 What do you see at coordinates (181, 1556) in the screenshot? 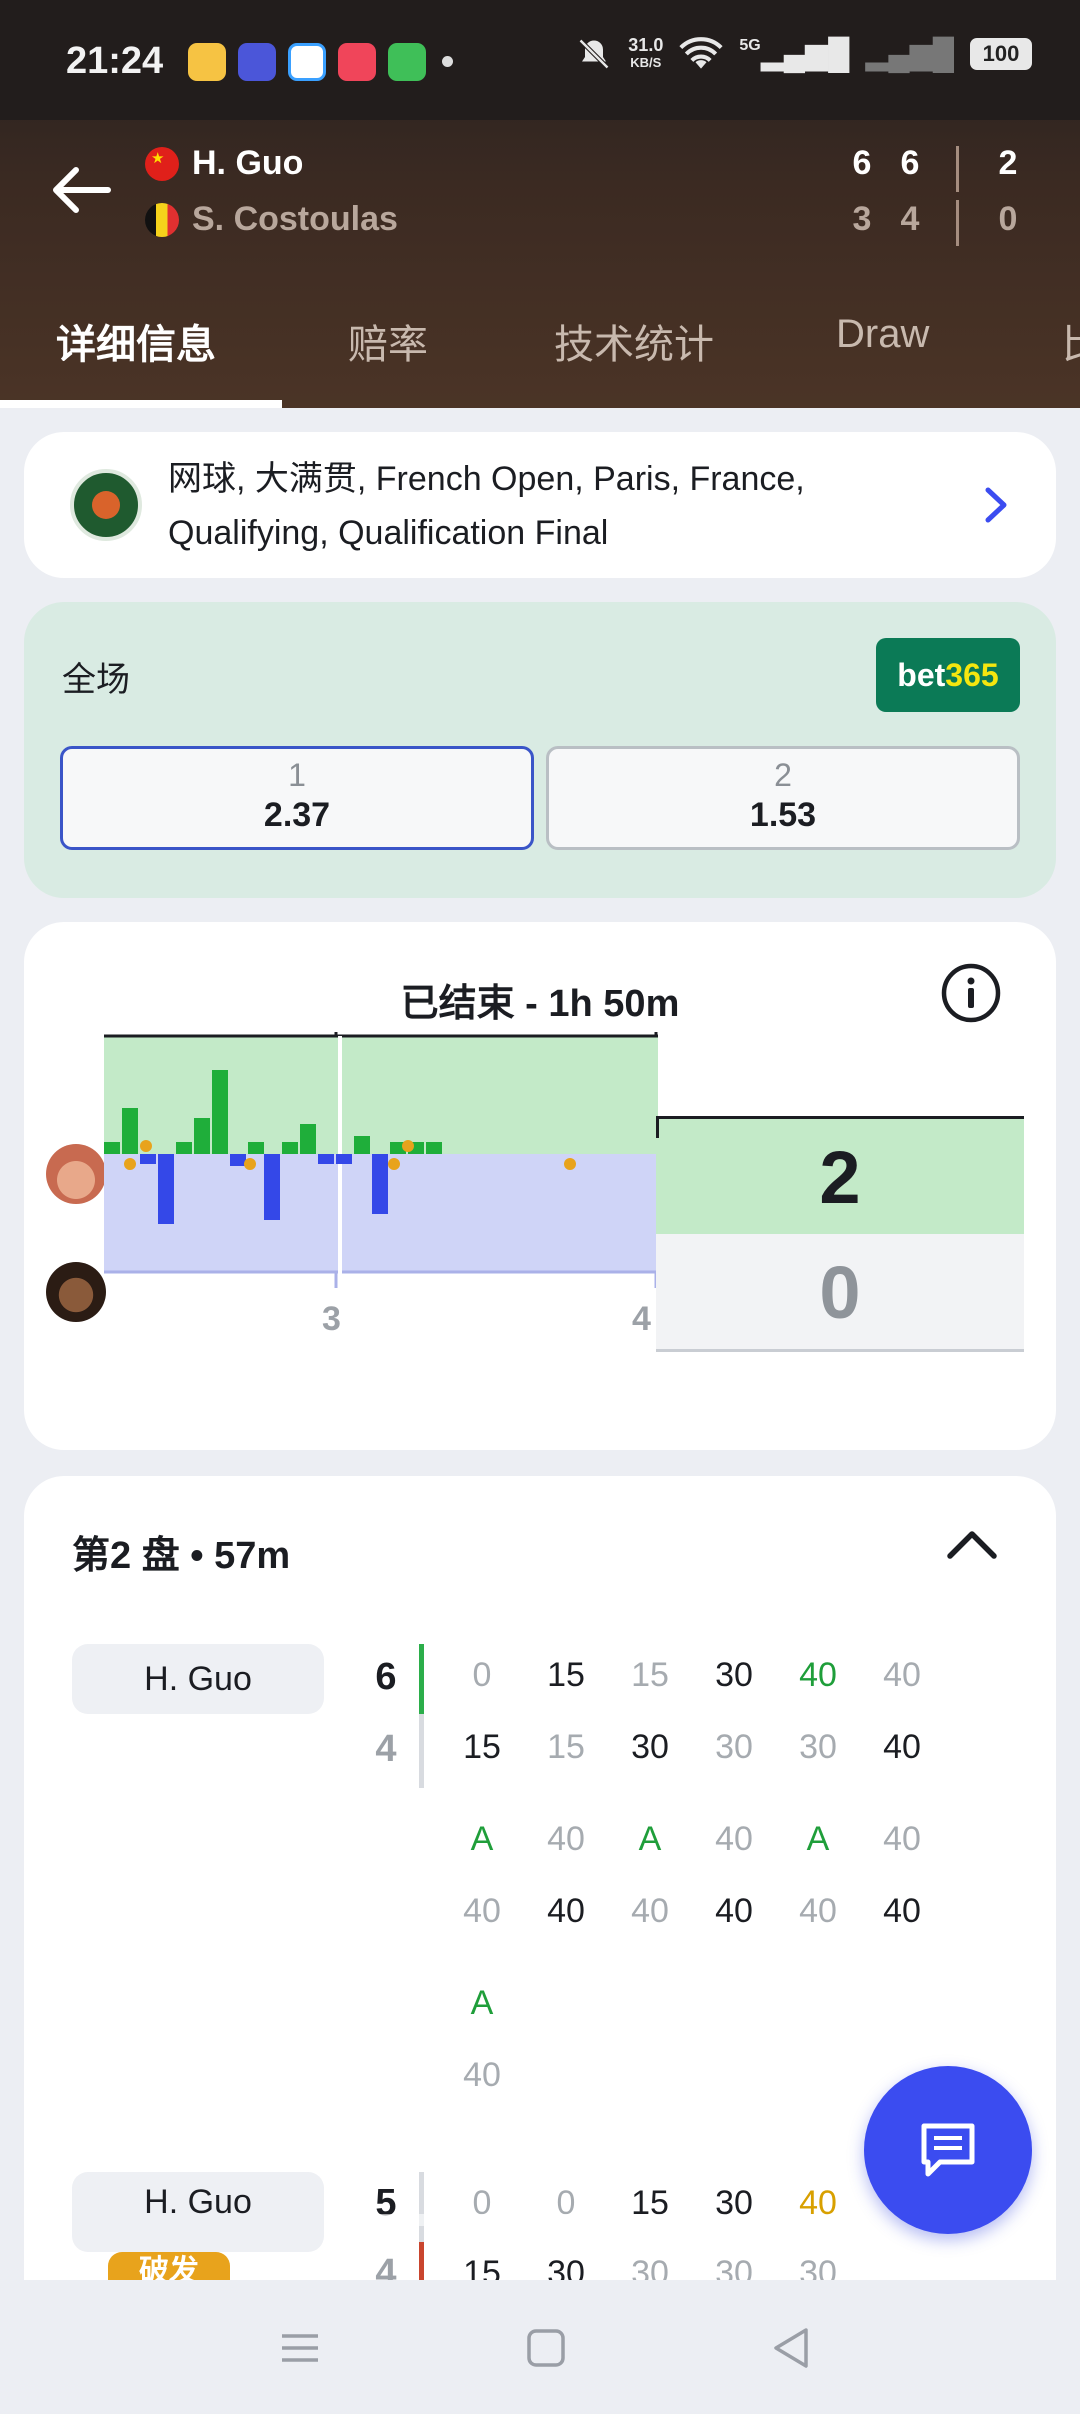
I see `set-title: 第2 盘 • 57m` at bounding box center [181, 1556].